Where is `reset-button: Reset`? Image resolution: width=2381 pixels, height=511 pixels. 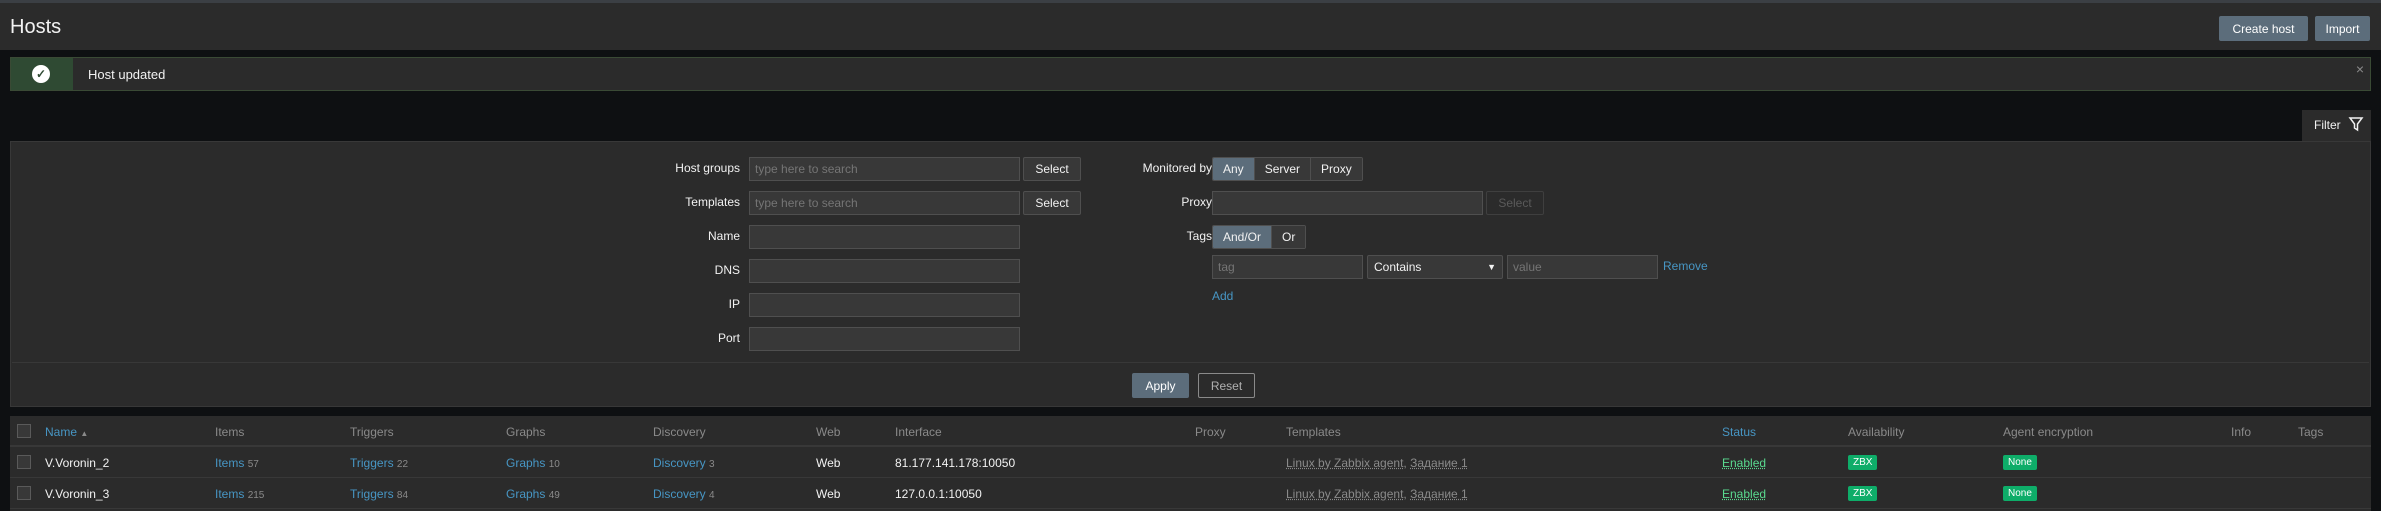 reset-button: Reset is located at coordinates (1226, 385).